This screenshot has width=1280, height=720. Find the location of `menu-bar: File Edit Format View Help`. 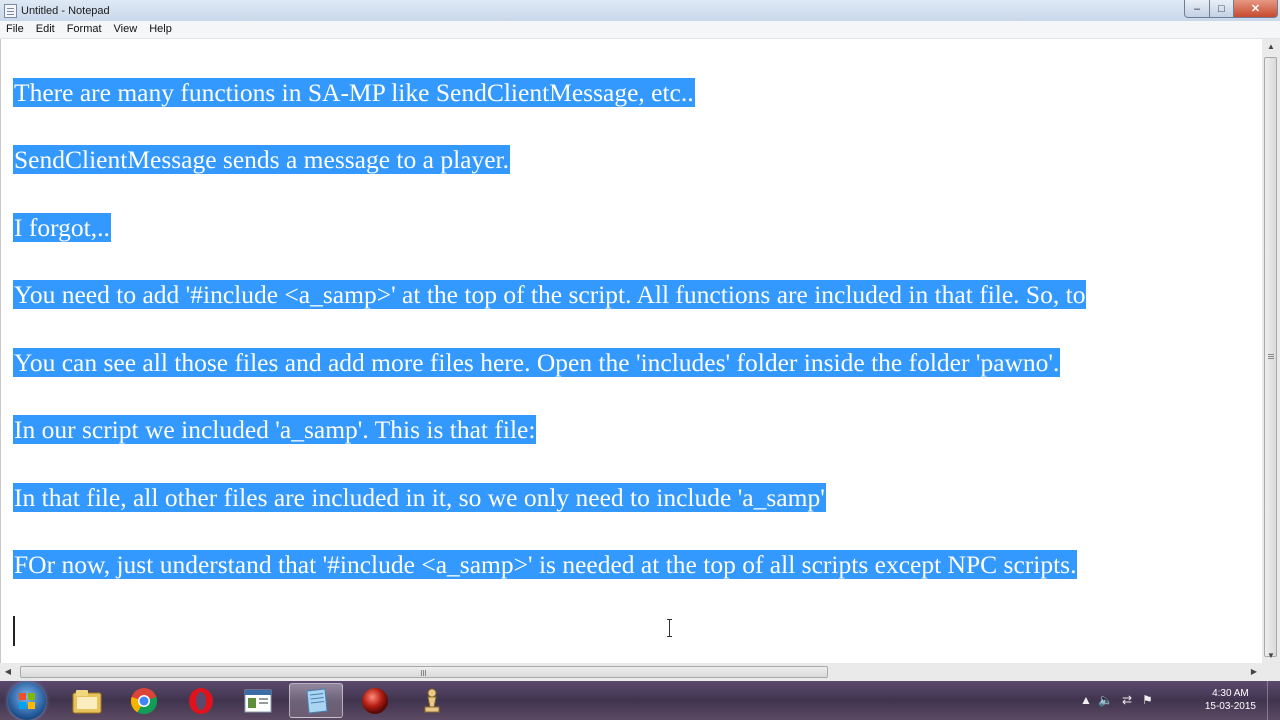

menu-bar: File Edit Format View Help is located at coordinates (640, 30).